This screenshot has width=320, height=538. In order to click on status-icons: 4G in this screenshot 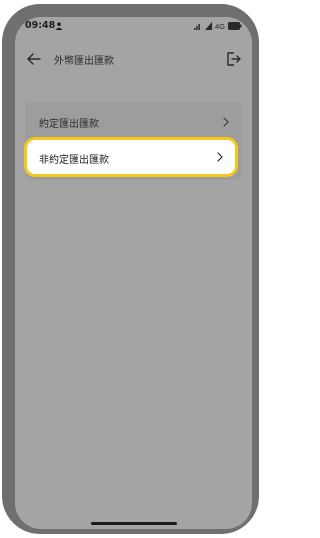, I will do `click(217, 26)`.